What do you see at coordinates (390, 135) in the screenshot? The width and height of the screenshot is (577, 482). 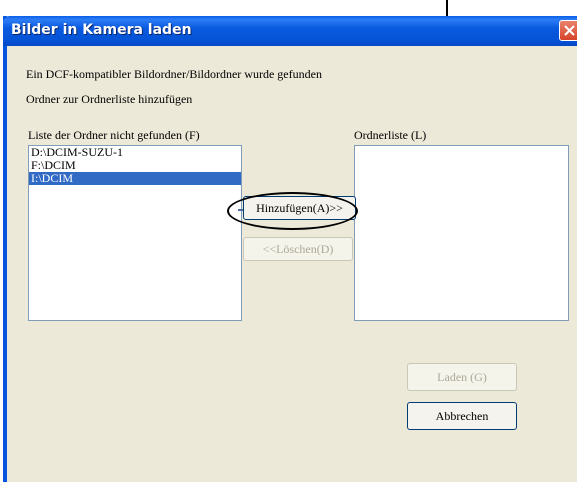 I see `right-list-label: Ordnerliste (L)` at bounding box center [390, 135].